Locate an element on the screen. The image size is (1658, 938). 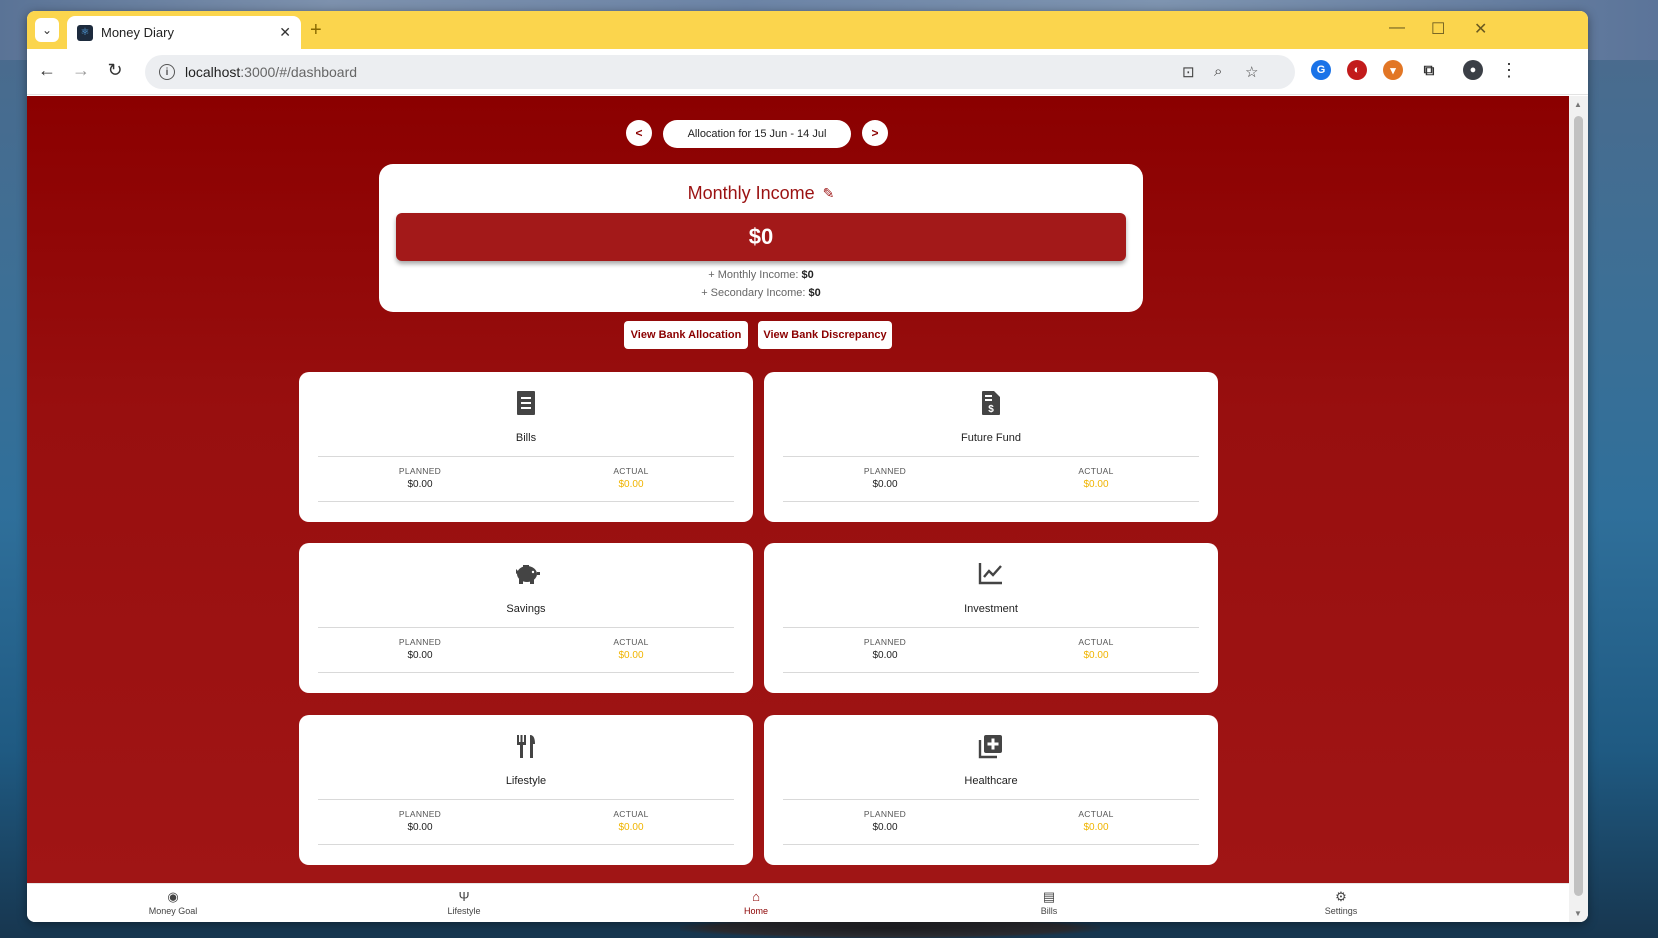
nav-settings: ⚙ Settings is located at coordinates (1341, 903).